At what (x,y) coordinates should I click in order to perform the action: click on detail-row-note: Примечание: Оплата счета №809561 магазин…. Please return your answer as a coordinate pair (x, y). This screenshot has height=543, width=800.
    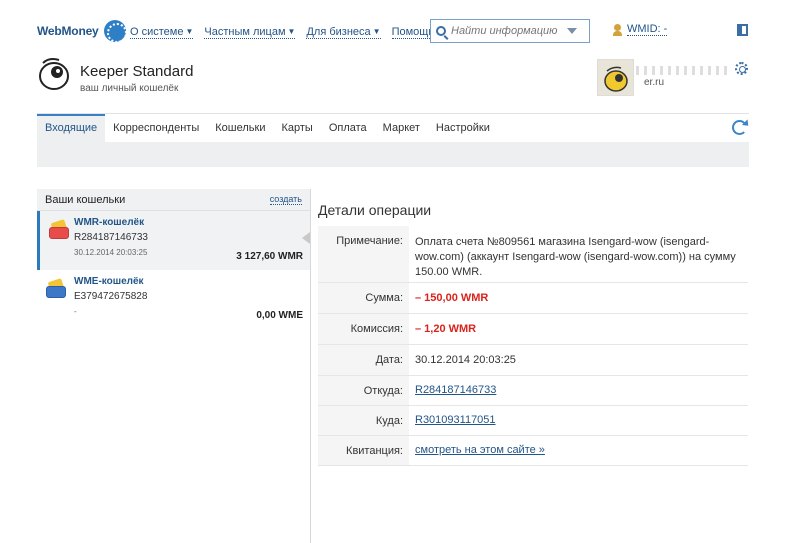
    Looking at the image, I should click on (533, 254).